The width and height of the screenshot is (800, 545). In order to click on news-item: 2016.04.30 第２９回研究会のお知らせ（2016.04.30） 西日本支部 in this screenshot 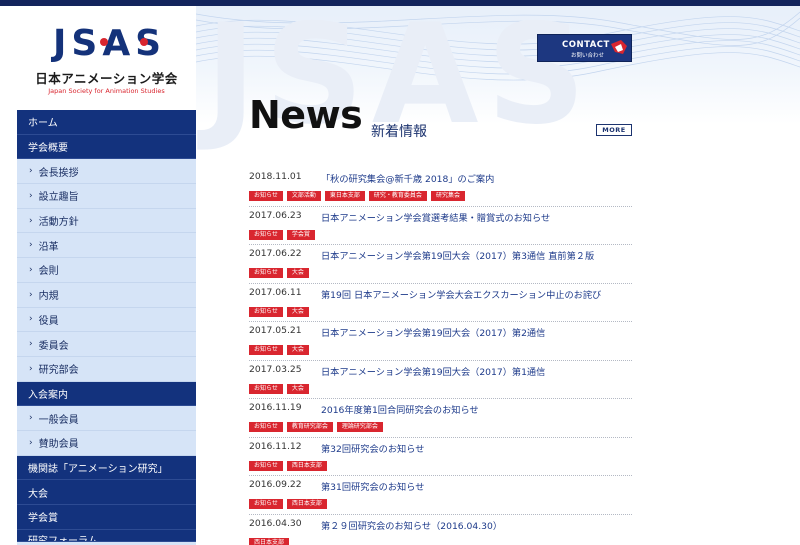, I will do `click(440, 530)`.